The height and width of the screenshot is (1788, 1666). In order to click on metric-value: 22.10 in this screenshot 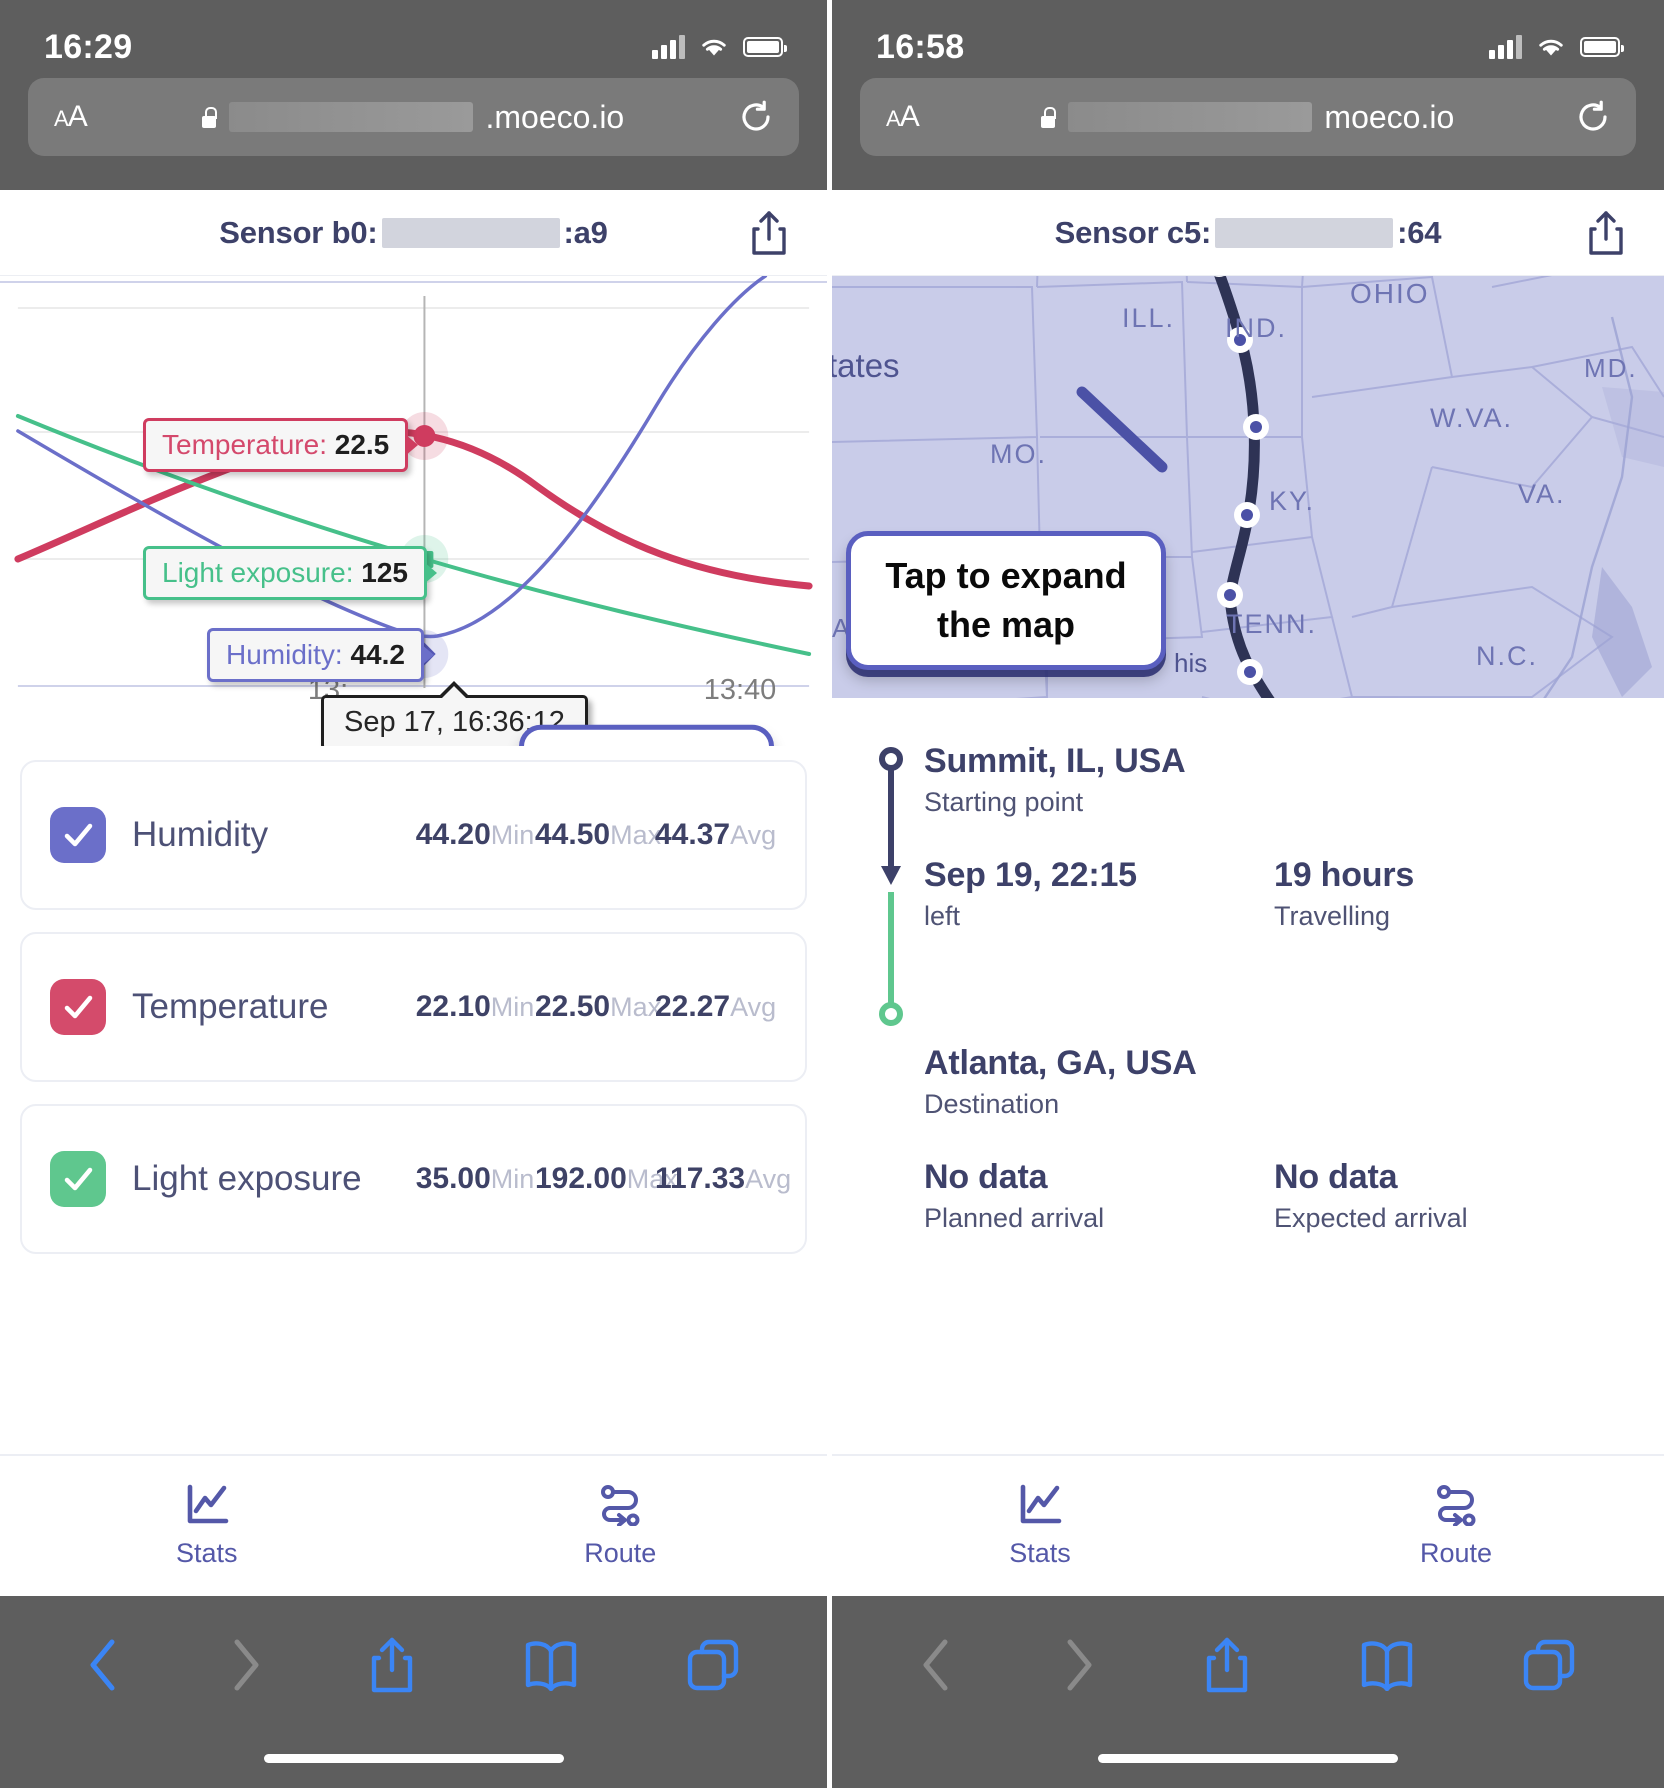, I will do `click(453, 1006)`.